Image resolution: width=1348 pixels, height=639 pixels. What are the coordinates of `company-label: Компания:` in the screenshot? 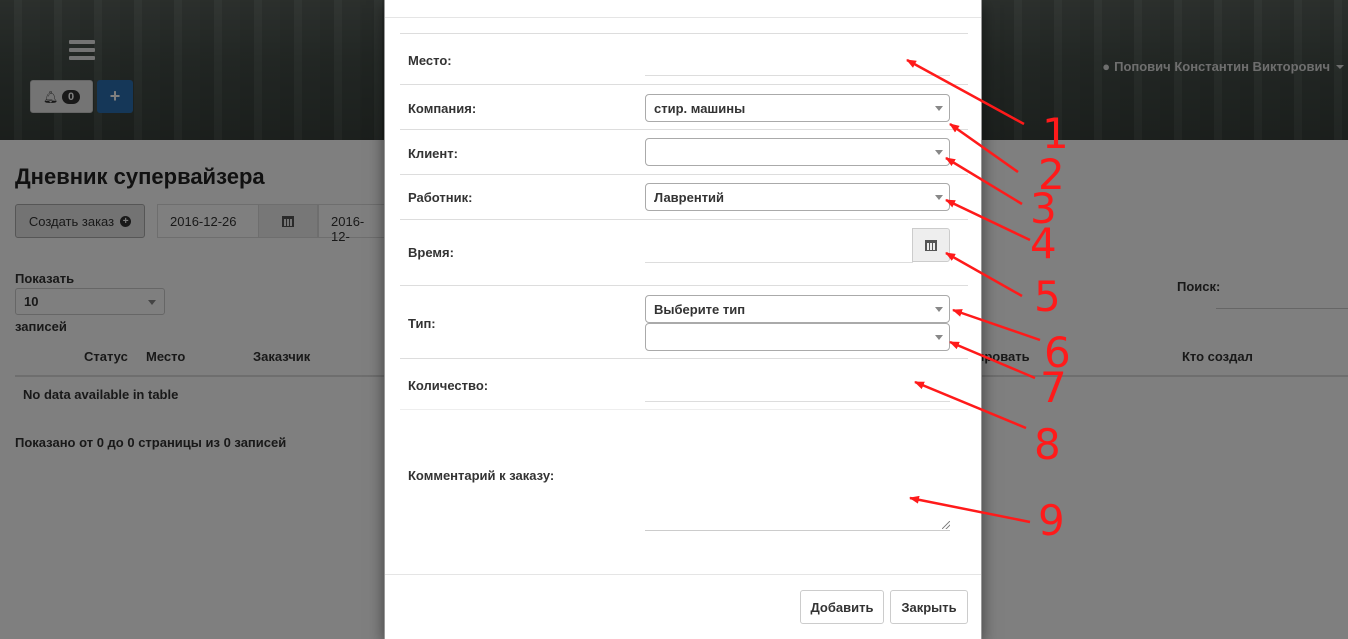 It's located at (442, 108).